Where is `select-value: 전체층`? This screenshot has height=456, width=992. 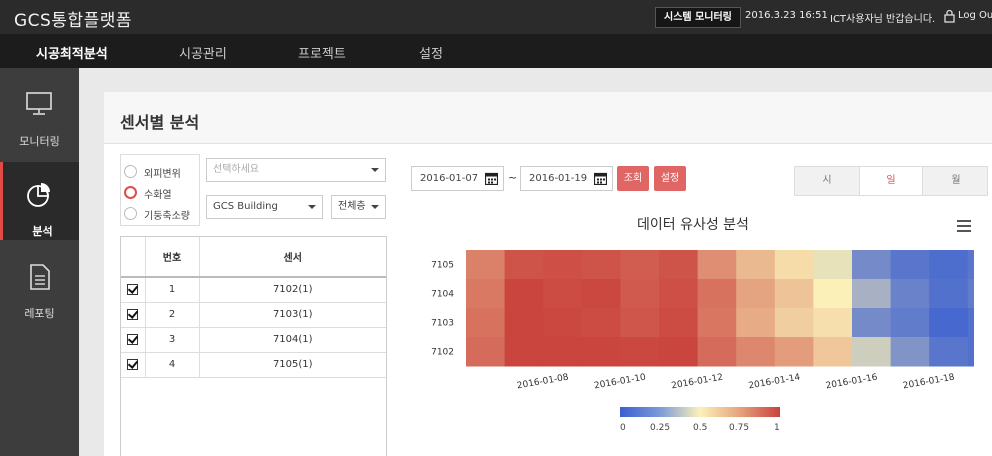 select-value: 전체층 is located at coordinates (352, 206).